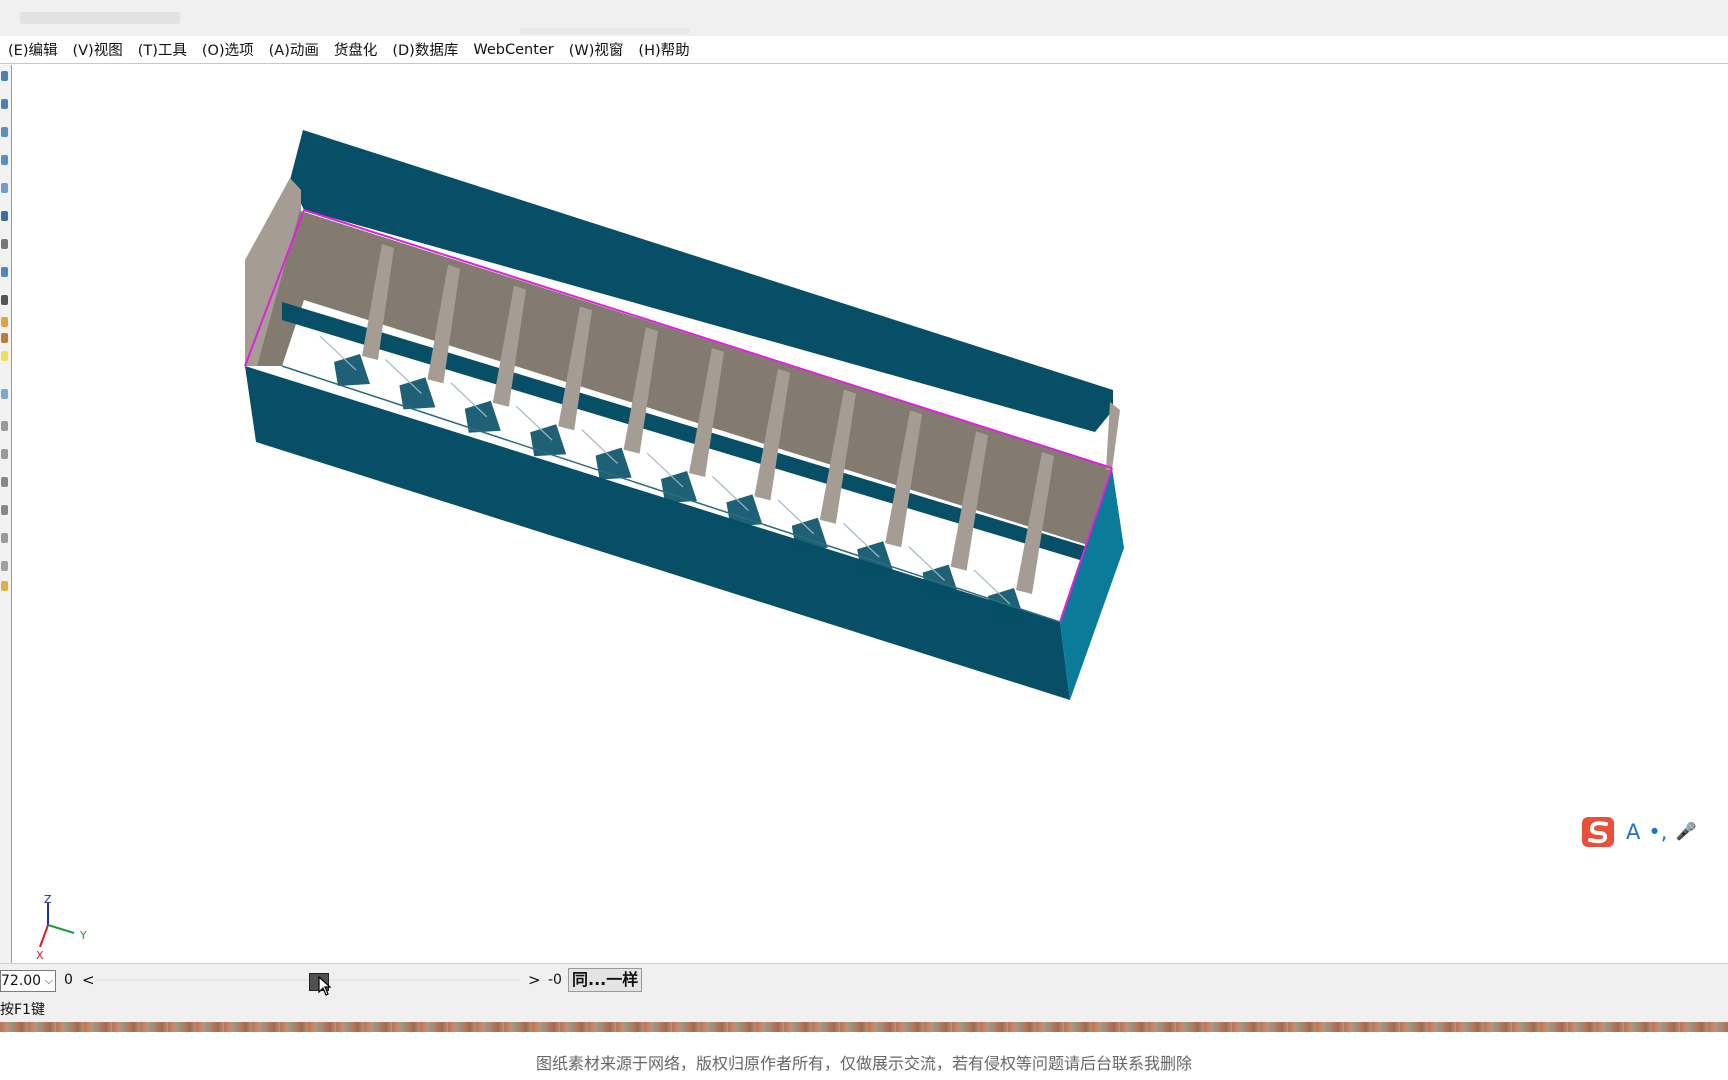 The width and height of the screenshot is (1728, 1080). Describe the element at coordinates (4, 356) in the screenshot. I see `highlight-tool-icon` at that location.